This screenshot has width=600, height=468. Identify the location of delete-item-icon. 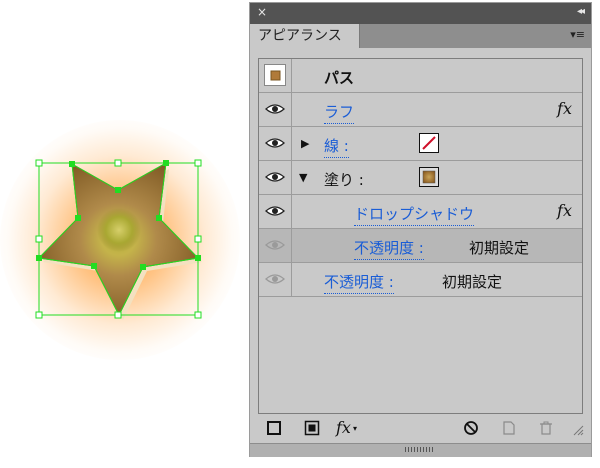
(546, 428).